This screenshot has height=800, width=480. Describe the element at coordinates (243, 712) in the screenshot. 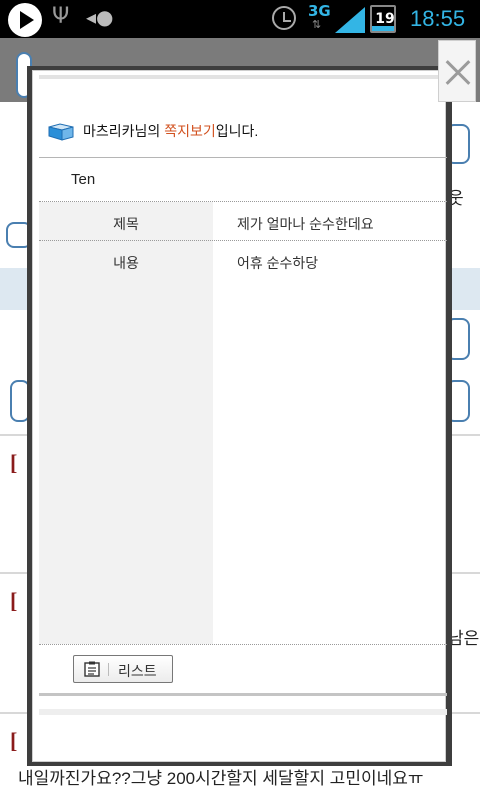

I see `modal-bottom-bar` at that location.